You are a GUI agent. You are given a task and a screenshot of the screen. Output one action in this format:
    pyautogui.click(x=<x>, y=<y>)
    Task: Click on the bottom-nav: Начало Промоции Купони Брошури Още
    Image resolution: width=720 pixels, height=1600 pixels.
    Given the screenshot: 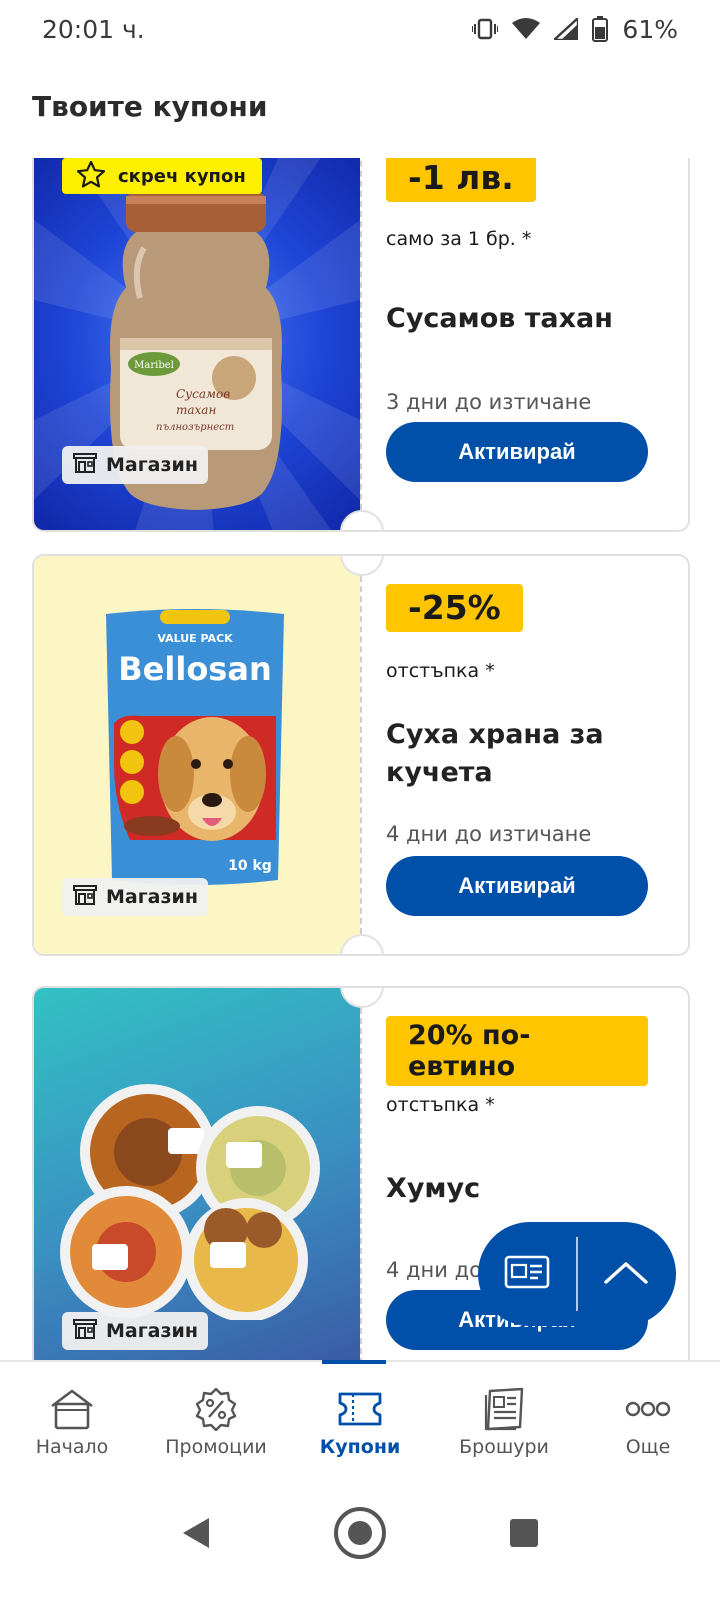 What is the action you would take?
    pyautogui.click(x=360, y=1415)
    